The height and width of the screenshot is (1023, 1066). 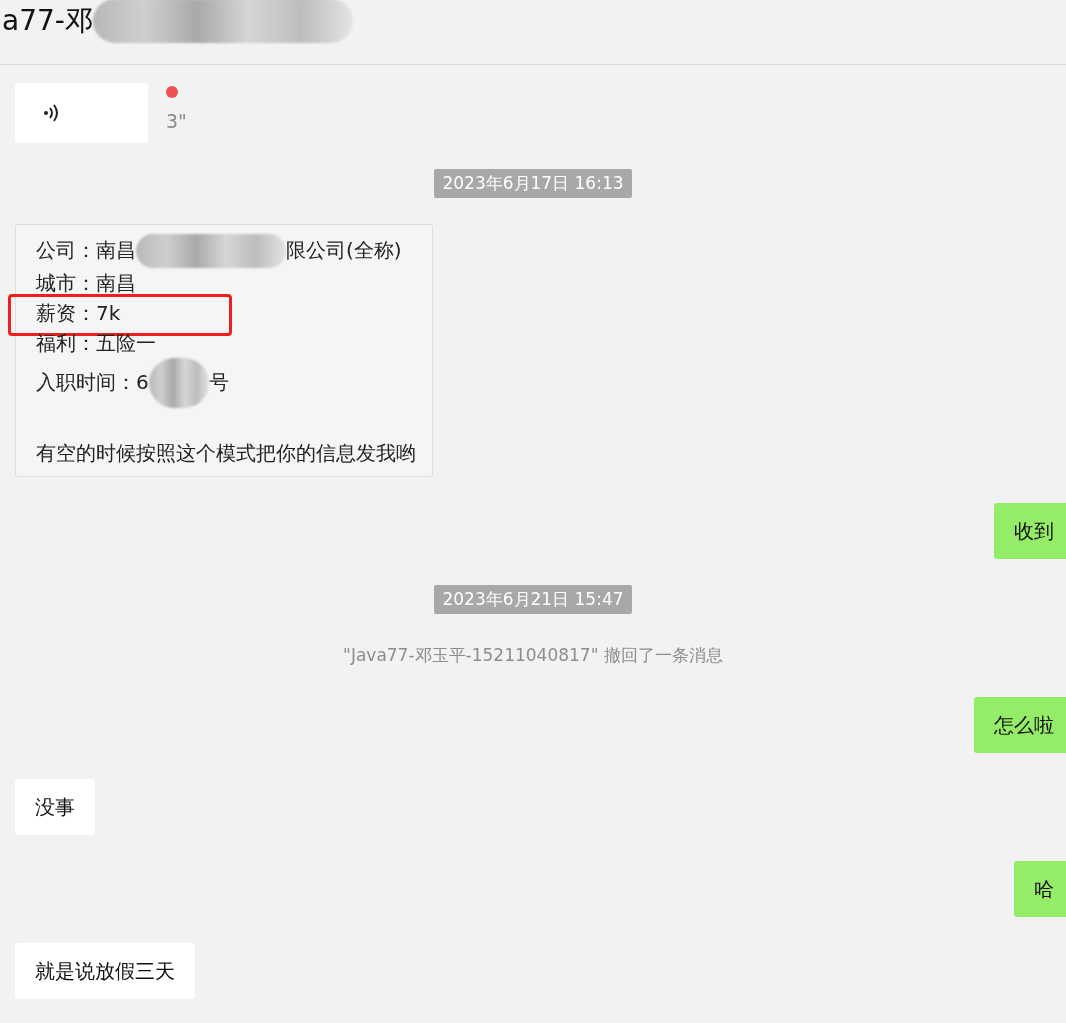 I want to click on message-text: 薪资：7k, so click(x=78, y=313).